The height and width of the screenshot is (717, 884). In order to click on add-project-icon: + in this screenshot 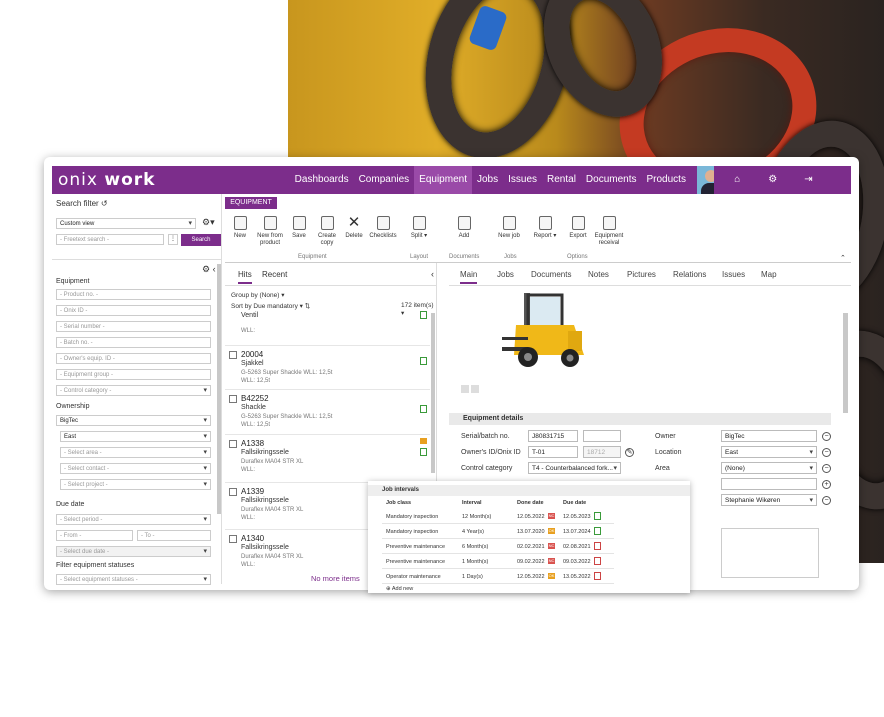, I will do `click(826, 484)`.